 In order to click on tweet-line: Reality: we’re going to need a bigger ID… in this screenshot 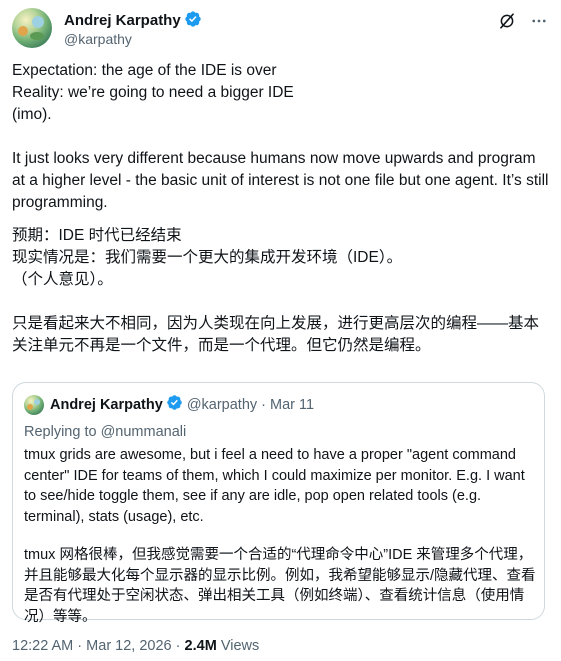, I will do `click(153, 92)`.